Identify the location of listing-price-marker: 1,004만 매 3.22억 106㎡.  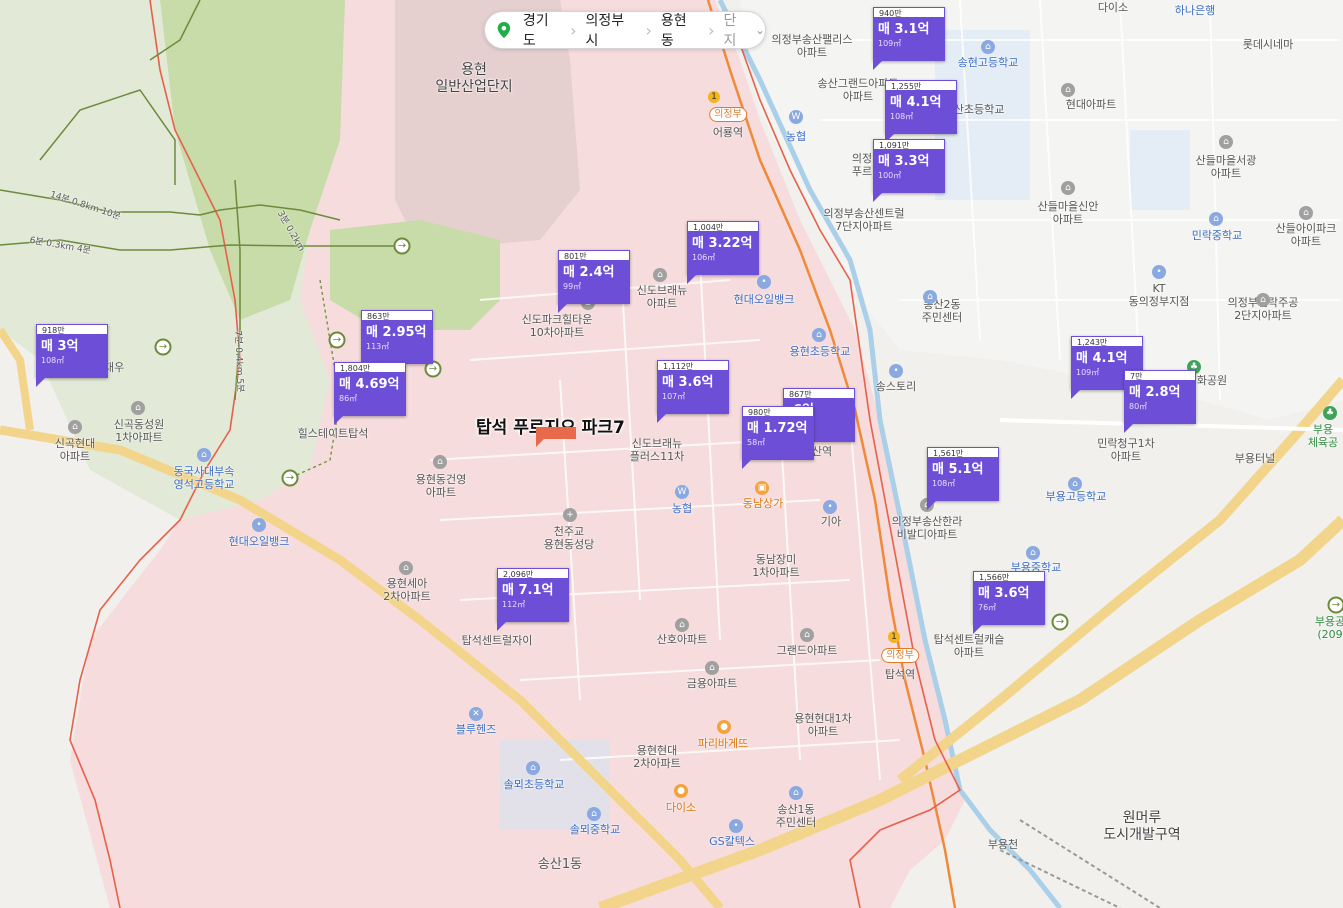
(723, 252).